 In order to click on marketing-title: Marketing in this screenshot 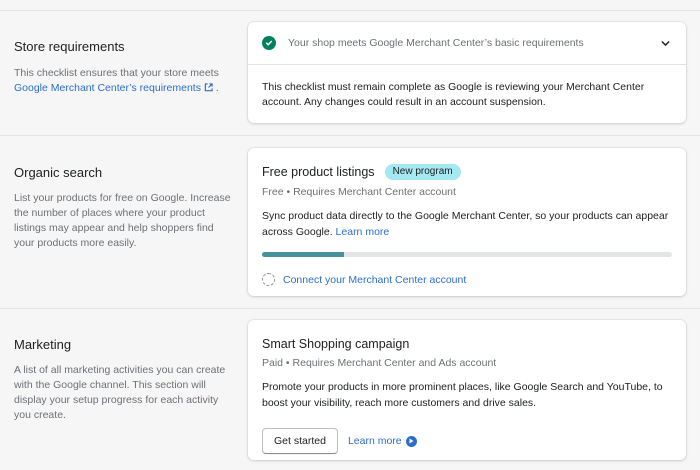, I will do `click(43, 344)`.